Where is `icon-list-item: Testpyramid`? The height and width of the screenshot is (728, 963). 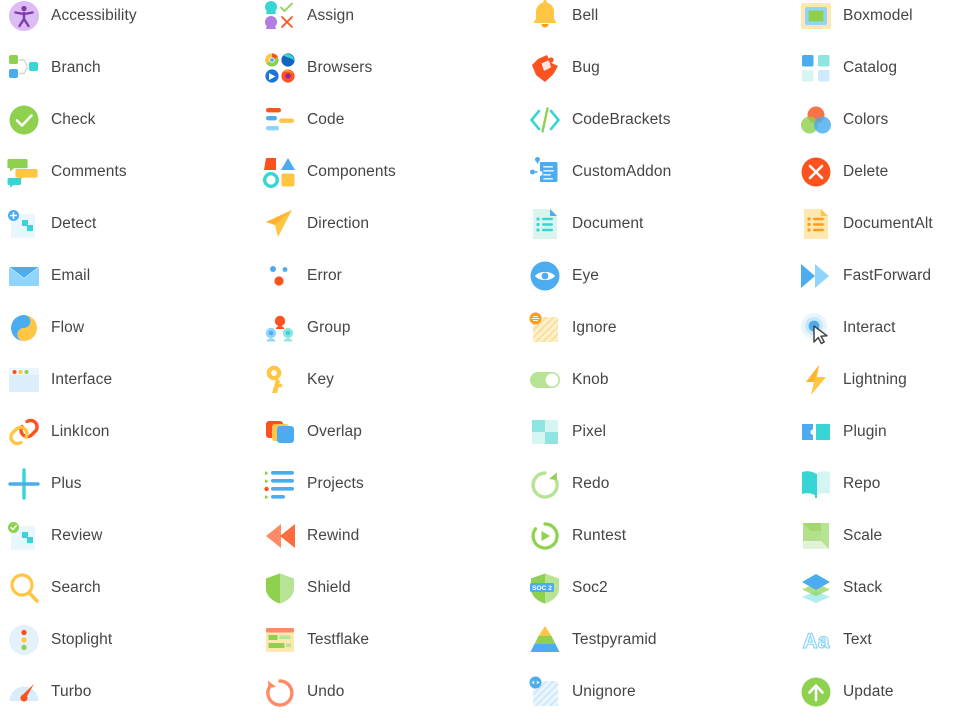 icon-list-item: Testpyramid is located at coordinates (593, 640).